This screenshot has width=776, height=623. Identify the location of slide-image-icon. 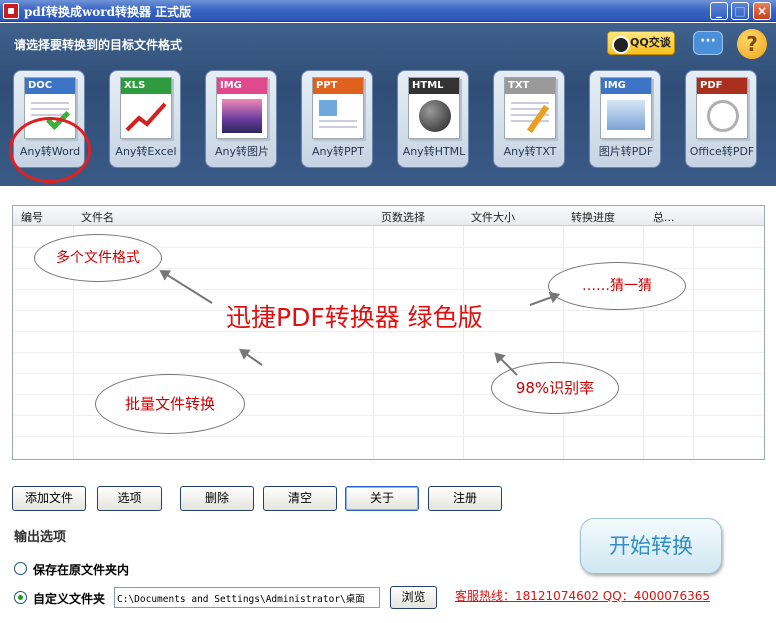
(328, 108).